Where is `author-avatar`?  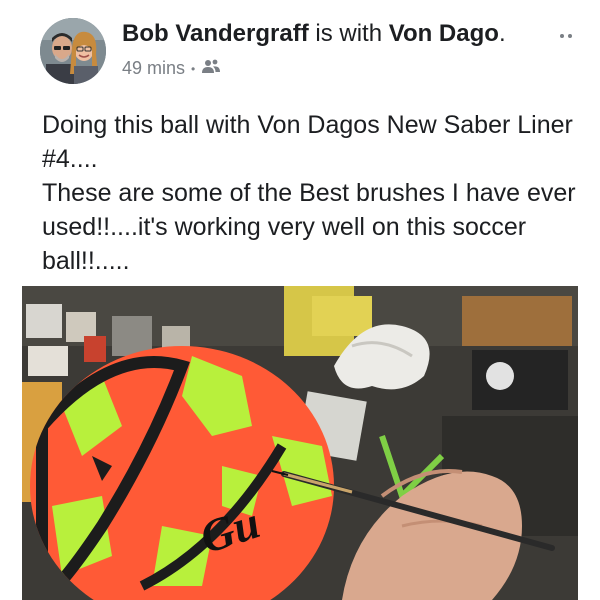 author-avatar is located at coordinates (73, 51).